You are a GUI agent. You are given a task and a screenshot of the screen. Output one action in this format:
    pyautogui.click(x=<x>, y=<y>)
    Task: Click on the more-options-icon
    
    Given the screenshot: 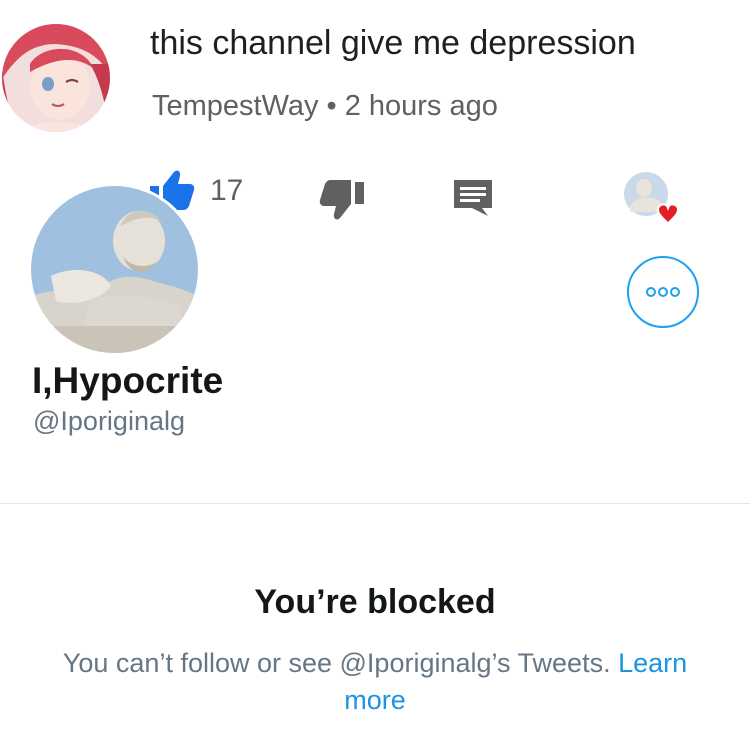 What is the action you would take?
    pyautogui.click(x=663, y=292)
    